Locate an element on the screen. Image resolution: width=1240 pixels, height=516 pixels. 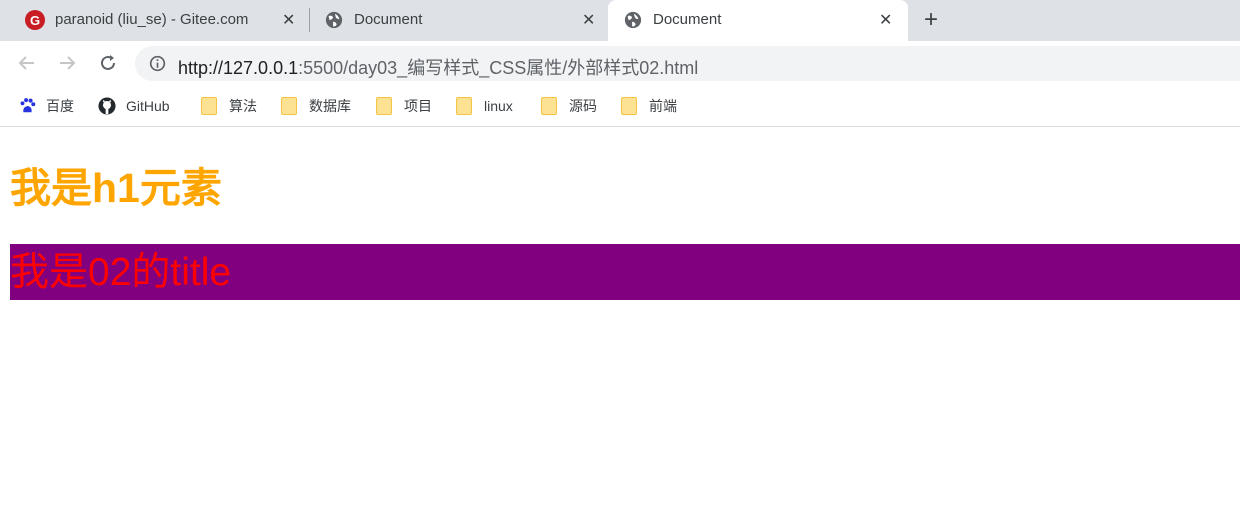
bookmark-folder-projects: 项目 is located at coordinates (404, 106).